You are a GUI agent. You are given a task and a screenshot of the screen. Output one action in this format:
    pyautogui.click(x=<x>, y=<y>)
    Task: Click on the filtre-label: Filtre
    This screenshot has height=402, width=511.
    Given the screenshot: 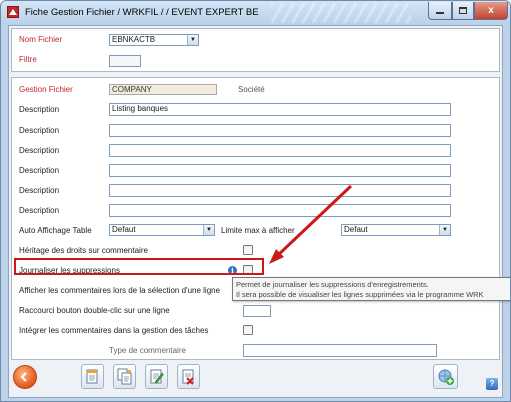 What is the action you would take?
    pyautogui.click(x=28, y=59)
    